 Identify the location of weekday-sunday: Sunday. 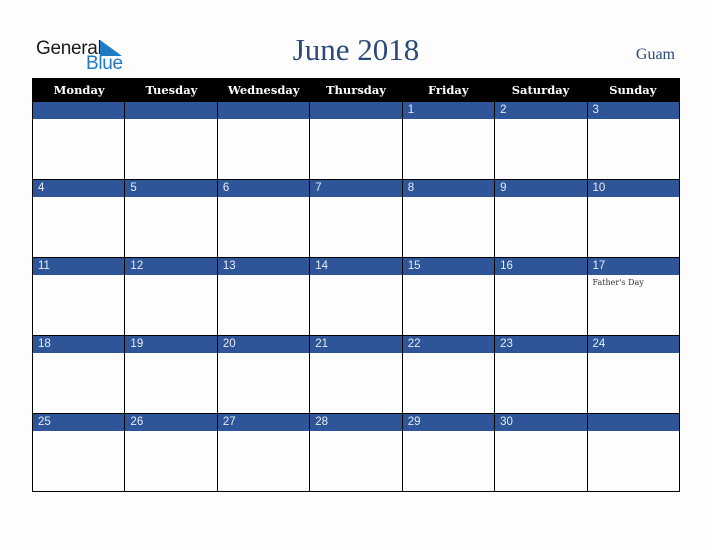
(633, 90).